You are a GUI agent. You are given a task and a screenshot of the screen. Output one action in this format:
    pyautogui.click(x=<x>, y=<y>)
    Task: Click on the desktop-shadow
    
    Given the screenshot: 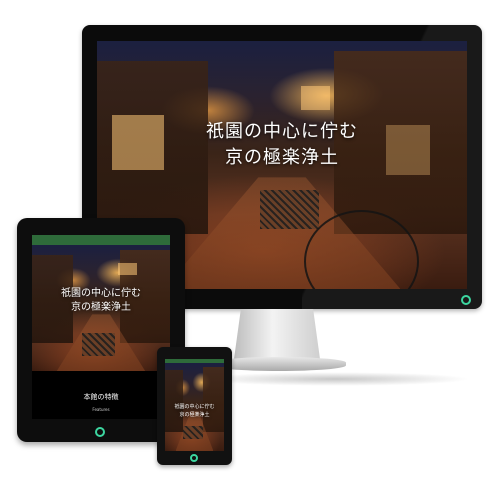 What is the action you would take?
    pyautogui.click(x=335, y=379)
    